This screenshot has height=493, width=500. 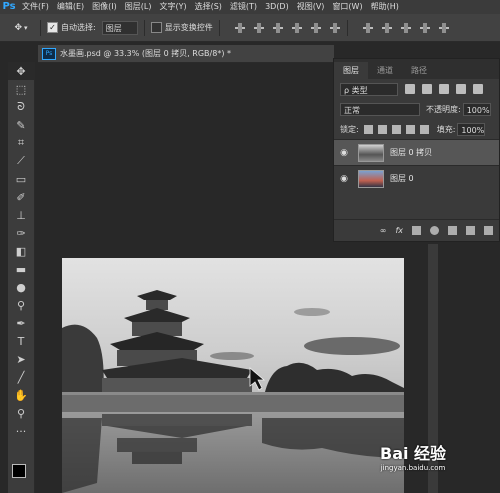 What do you see at coordinates (416, 178) in the screenshot?
I see `layer-row: ◉ 图层 0` at bounding box center [416, 178].